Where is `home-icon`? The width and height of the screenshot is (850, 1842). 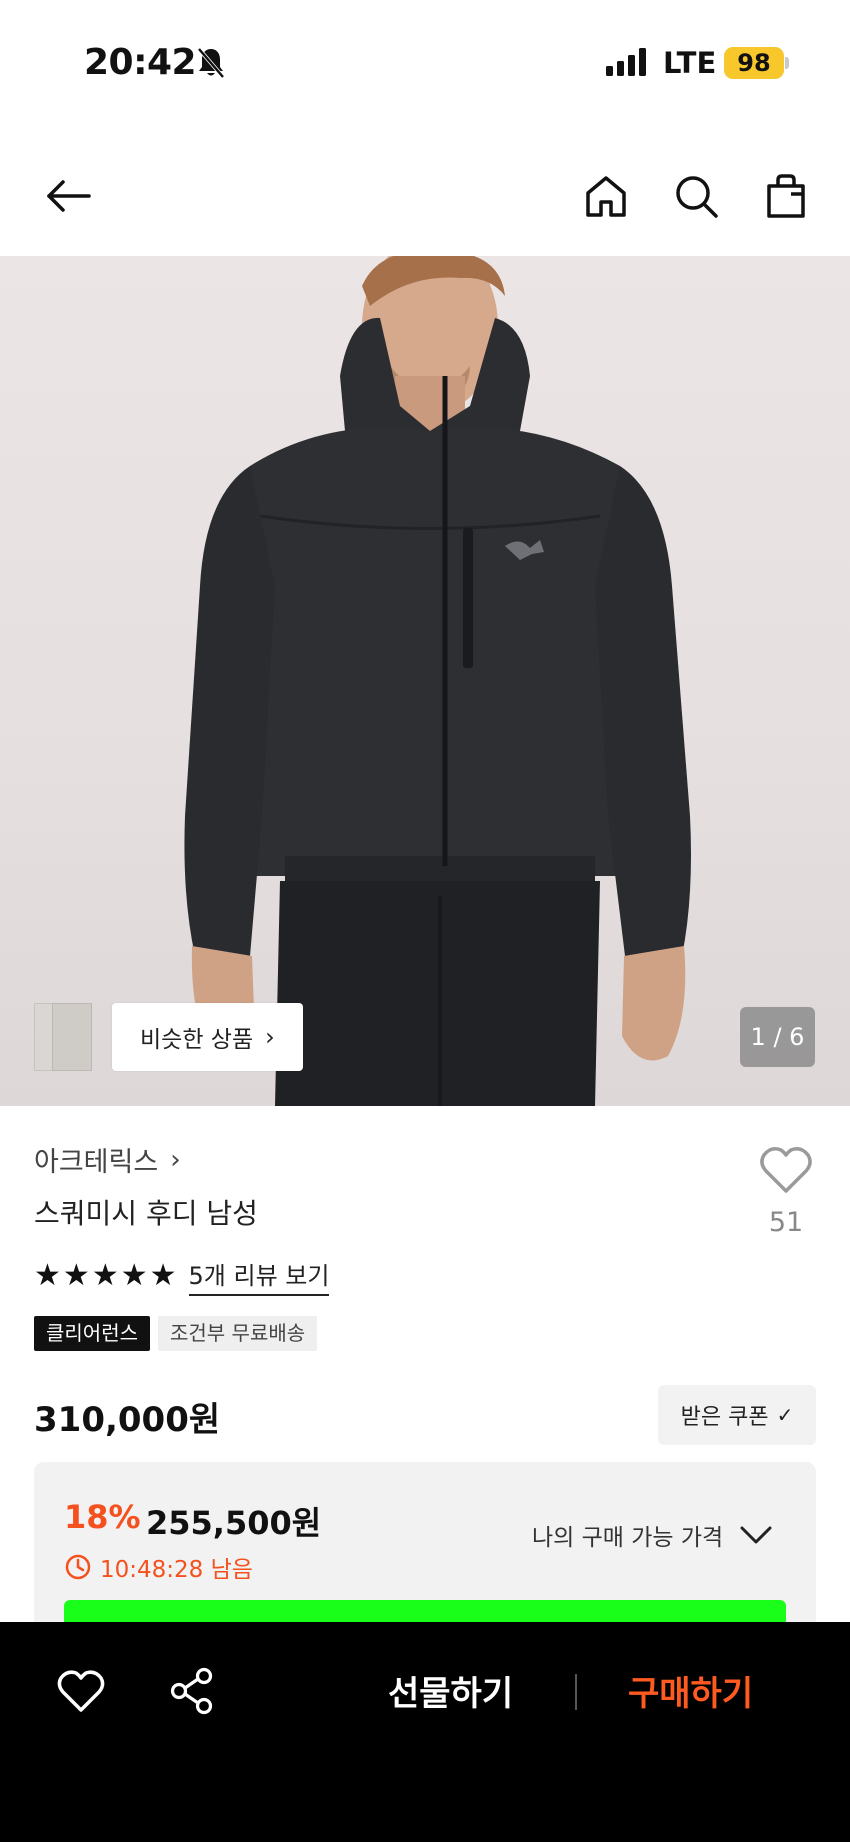
home-icon is located at coordinates (606, 196).